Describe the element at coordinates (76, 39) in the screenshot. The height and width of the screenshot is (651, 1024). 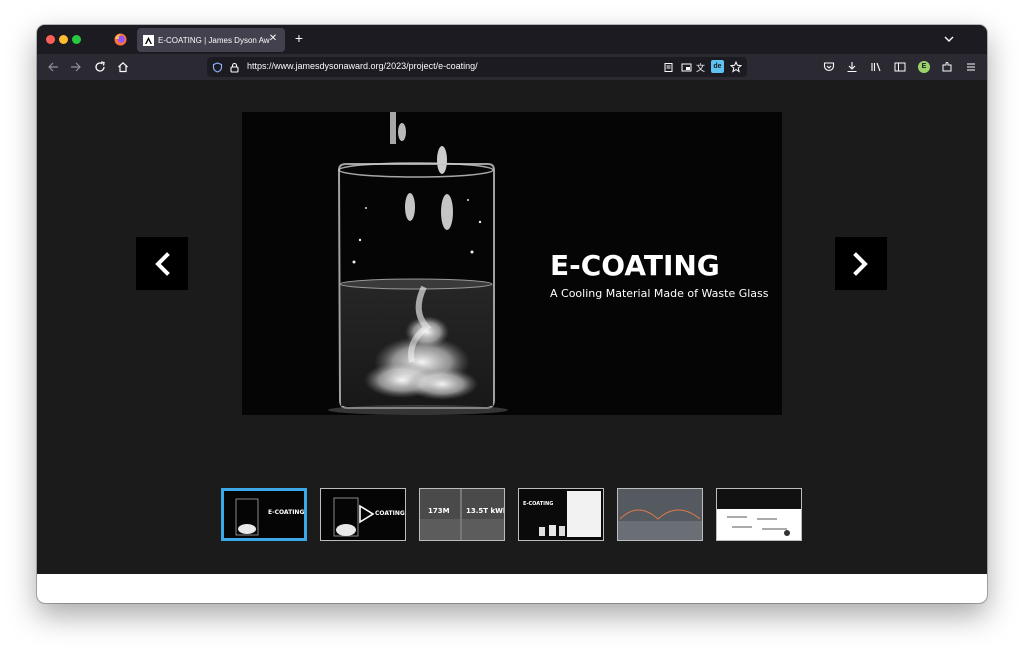
I see `zoom-window-button` at that location.